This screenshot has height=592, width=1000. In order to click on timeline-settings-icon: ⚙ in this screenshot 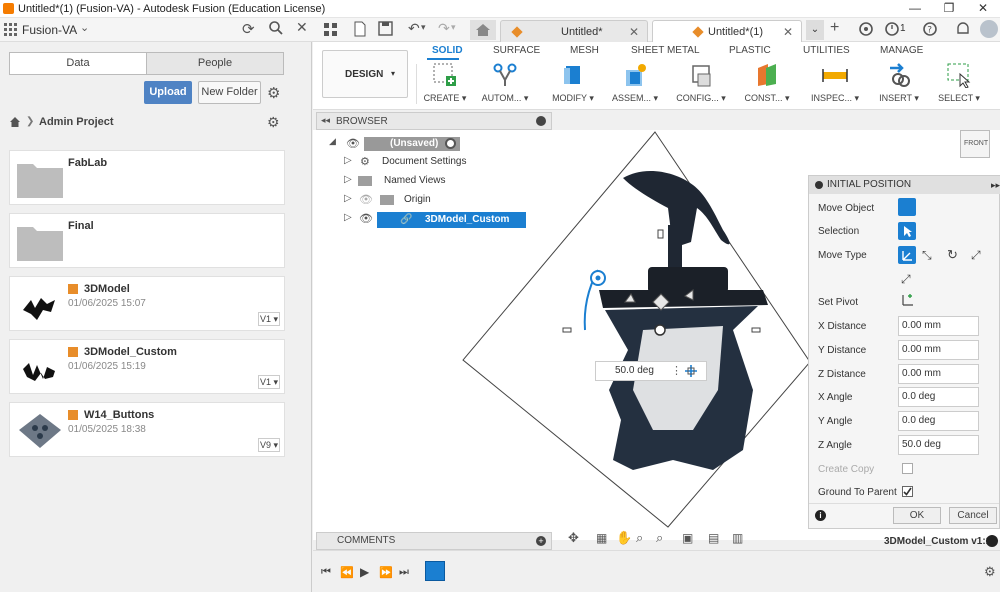, I will do `click(990, 572)`.